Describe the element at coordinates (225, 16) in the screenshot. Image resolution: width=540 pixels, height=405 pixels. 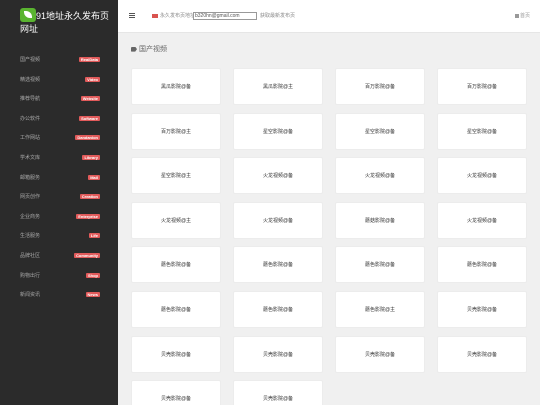
I see `email-field: b320hn@gmail.com` at that location.